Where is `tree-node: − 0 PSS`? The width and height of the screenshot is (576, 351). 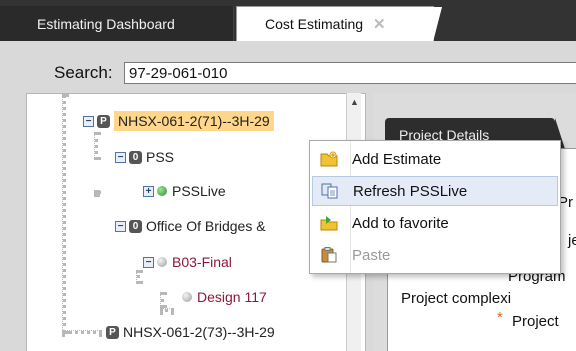
tree-node: − 0 PSS is located at coordinates (144, 157).